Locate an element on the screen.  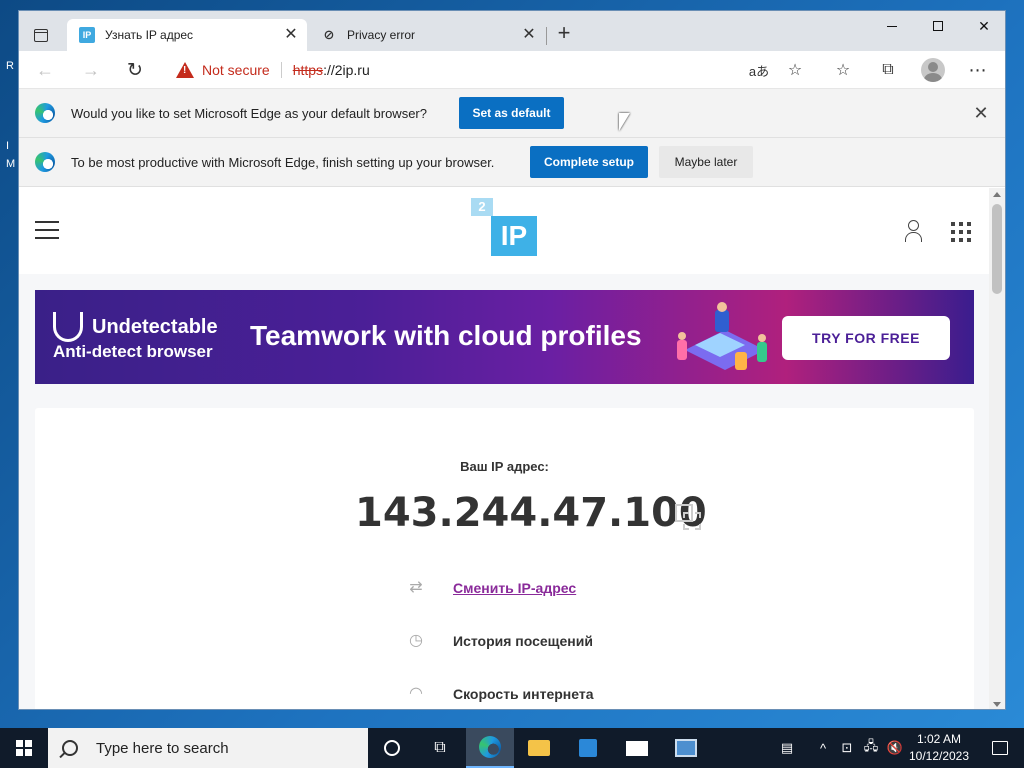
network-icon: 🖧 is located at coordinates (871, 748).